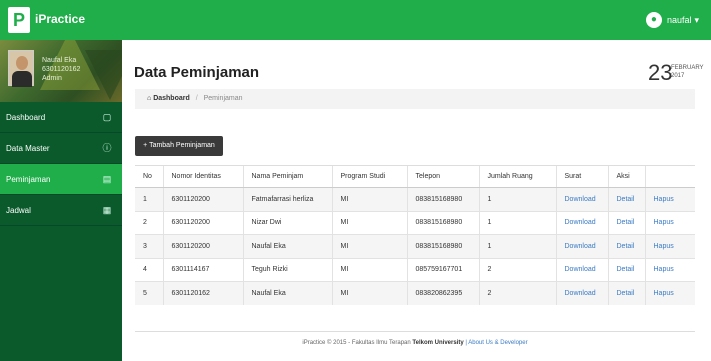  I want to click on cell-telepon: 083820862395, so click(442, 293).